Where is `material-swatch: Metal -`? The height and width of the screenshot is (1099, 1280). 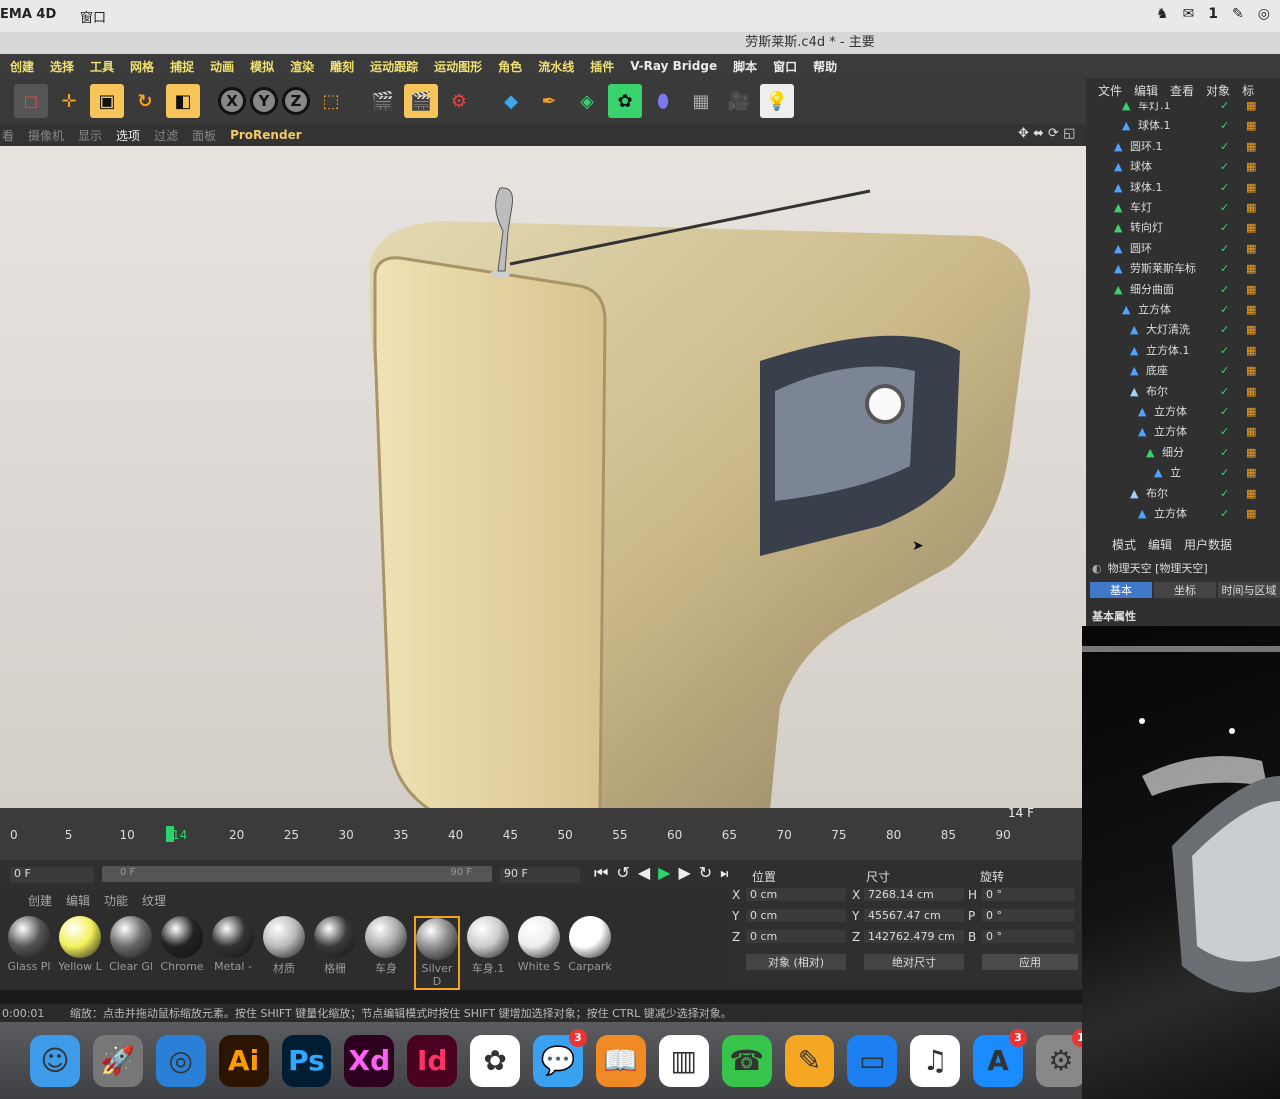
material-swatch: Metal - is located at coordinates (233, 944).